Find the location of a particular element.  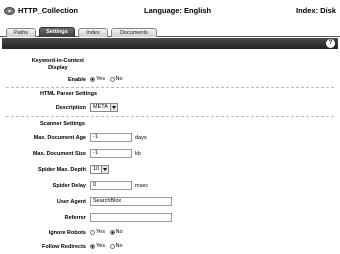

tab-bar: Paths Settings Index Documents is located at coordinates (170, 31).